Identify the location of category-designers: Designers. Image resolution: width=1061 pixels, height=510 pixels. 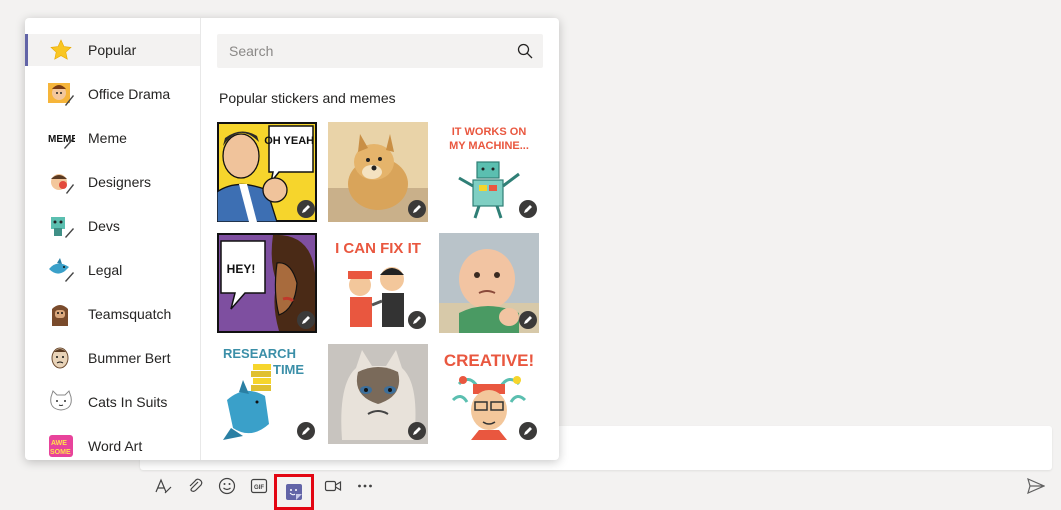
(112, 182).